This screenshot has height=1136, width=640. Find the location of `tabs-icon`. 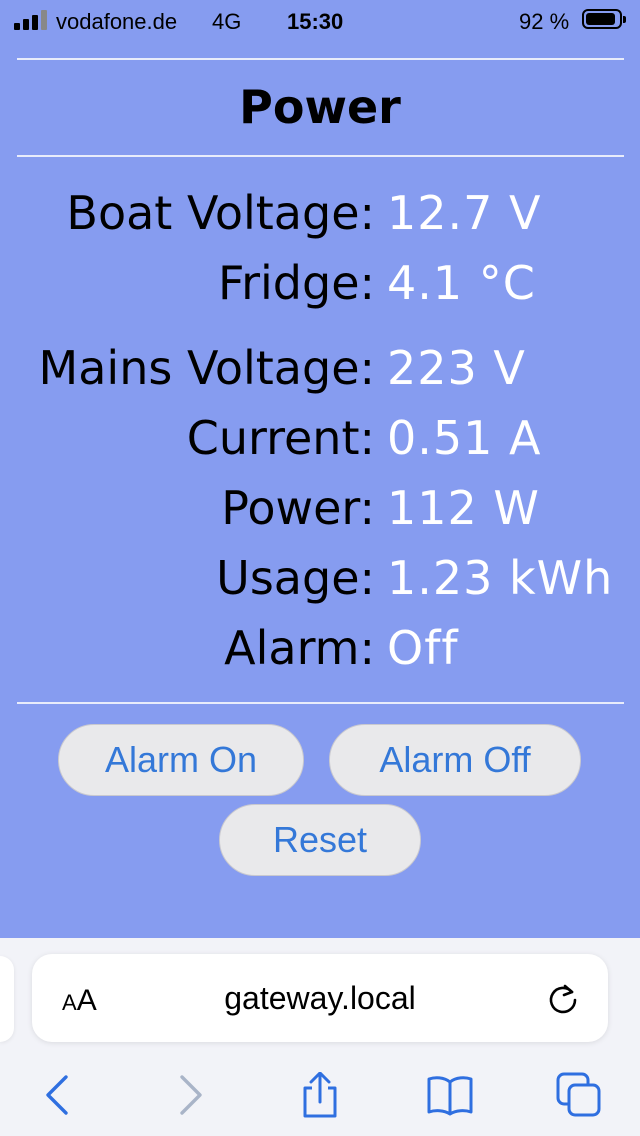

tabs-icon is located at coordinates (579, 1095).